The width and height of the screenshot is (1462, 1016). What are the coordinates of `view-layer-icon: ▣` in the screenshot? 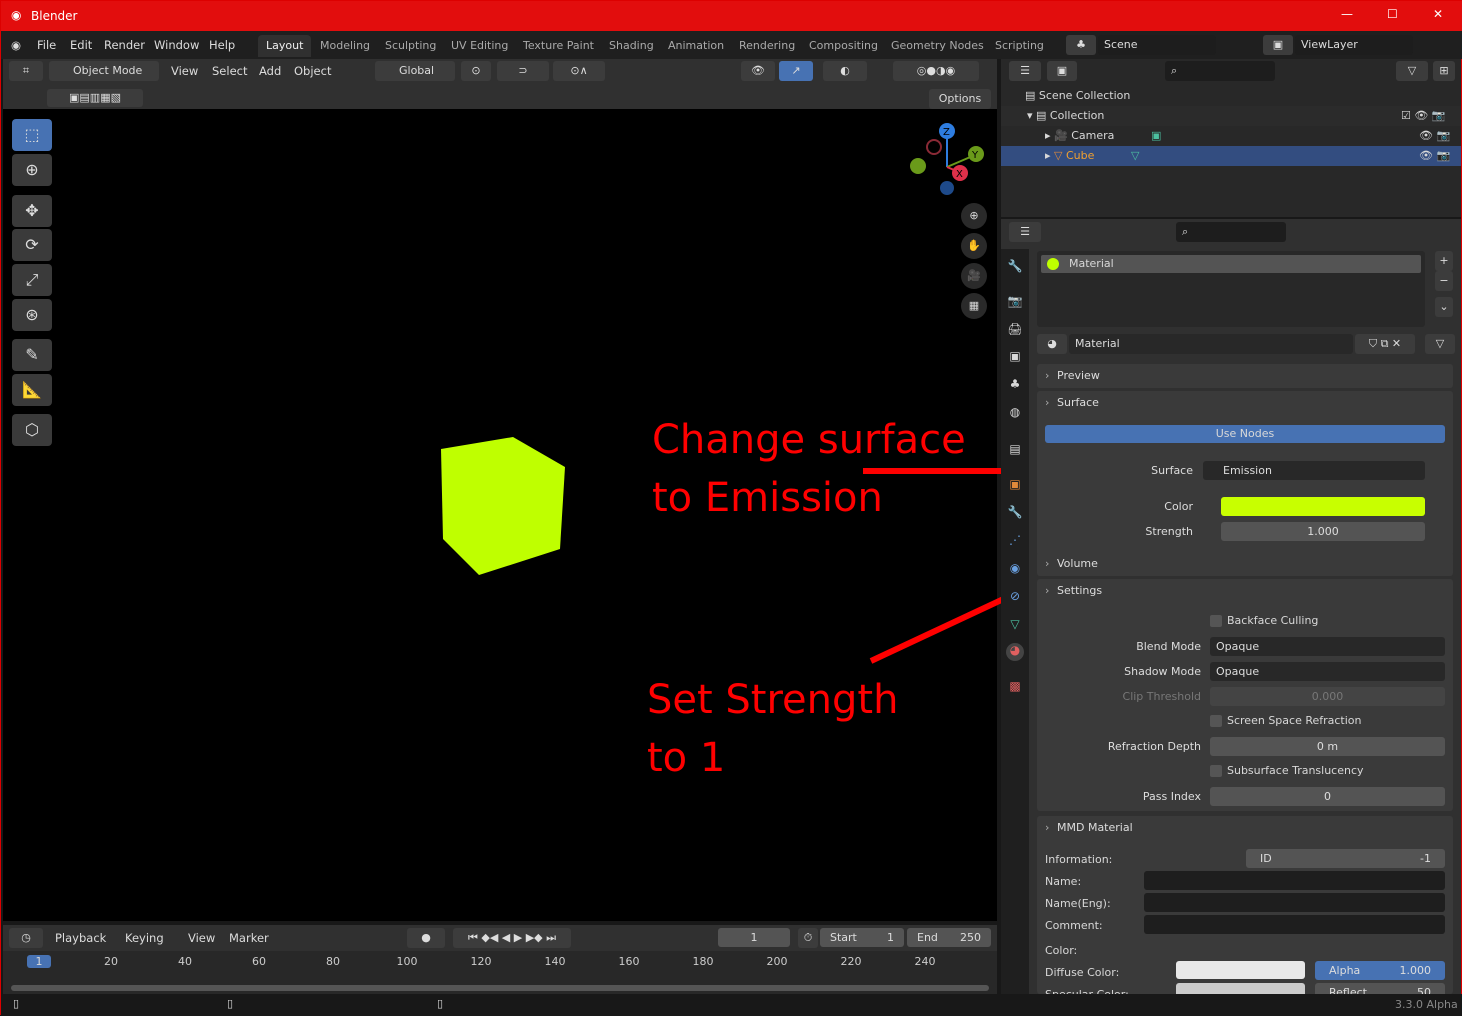 It's located at (1278, 45).